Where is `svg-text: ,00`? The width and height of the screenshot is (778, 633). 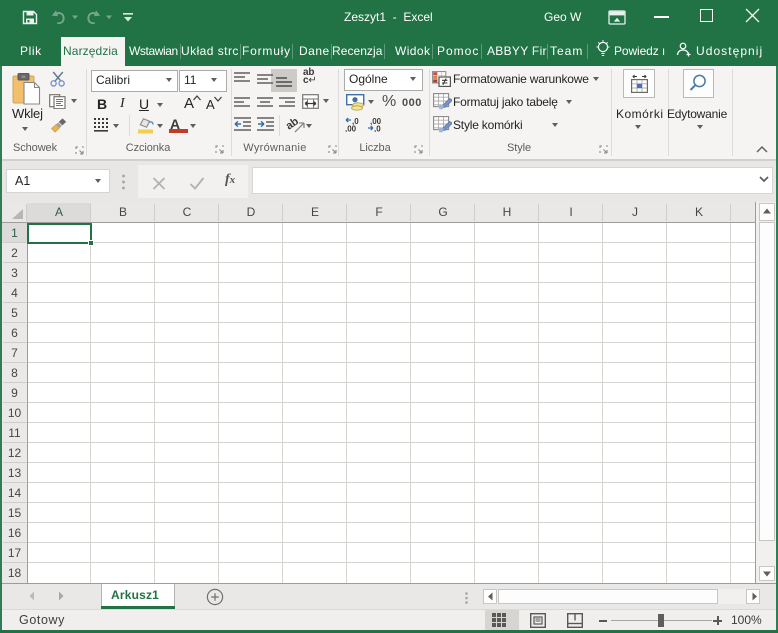
svg-text: ,00 is located at coordinates (351, 129).